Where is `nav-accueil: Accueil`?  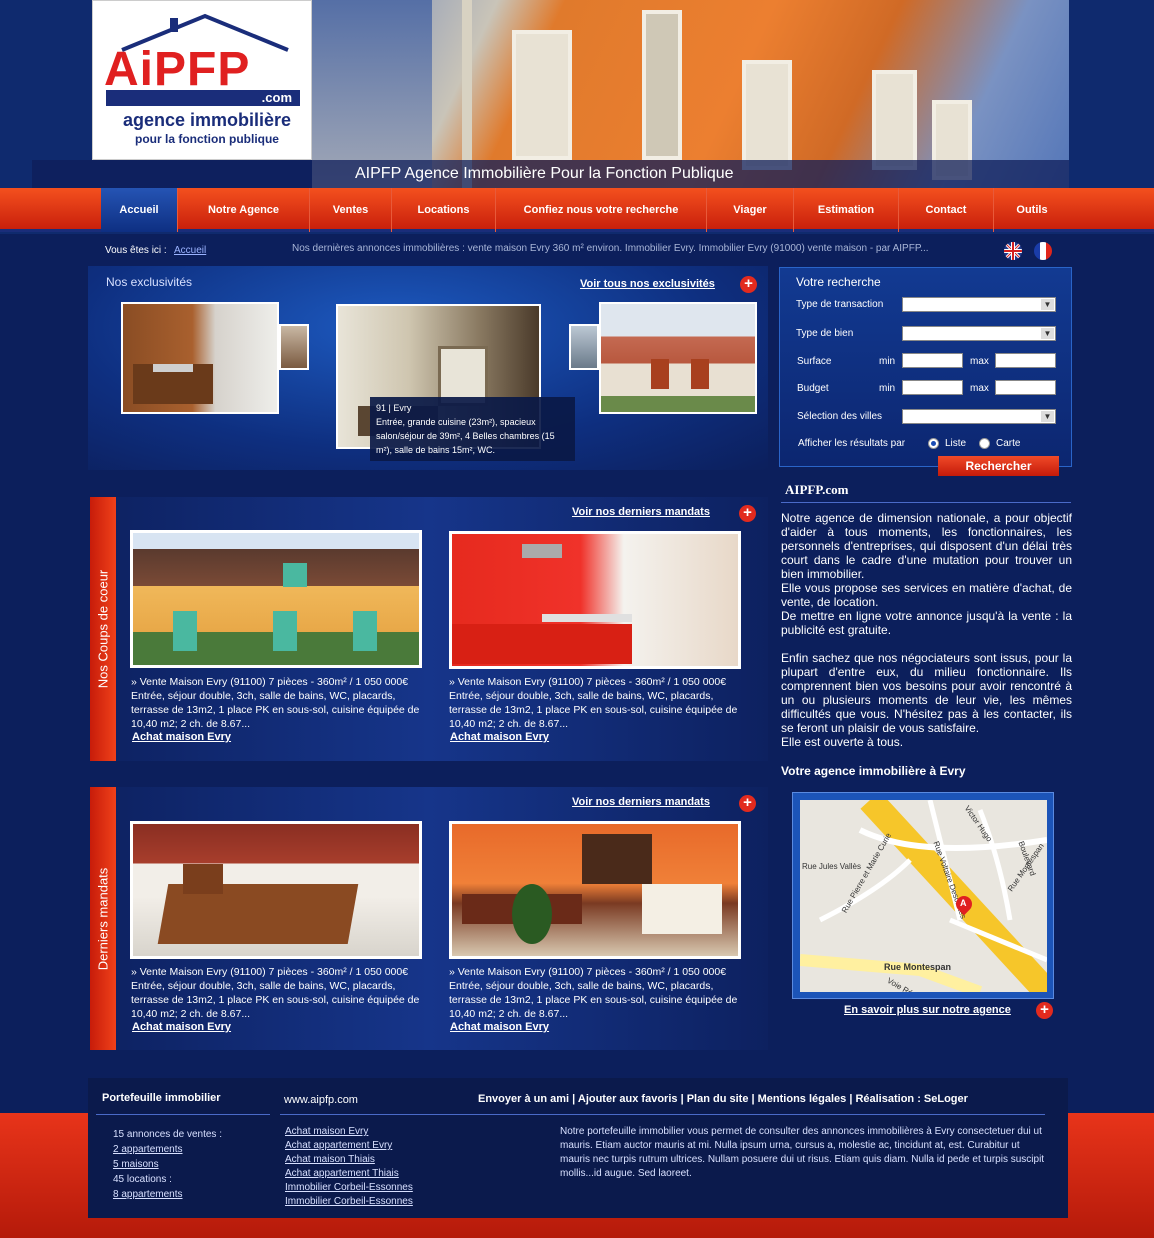 nav-accueil: Accueil is located at coordinates (139, 210).